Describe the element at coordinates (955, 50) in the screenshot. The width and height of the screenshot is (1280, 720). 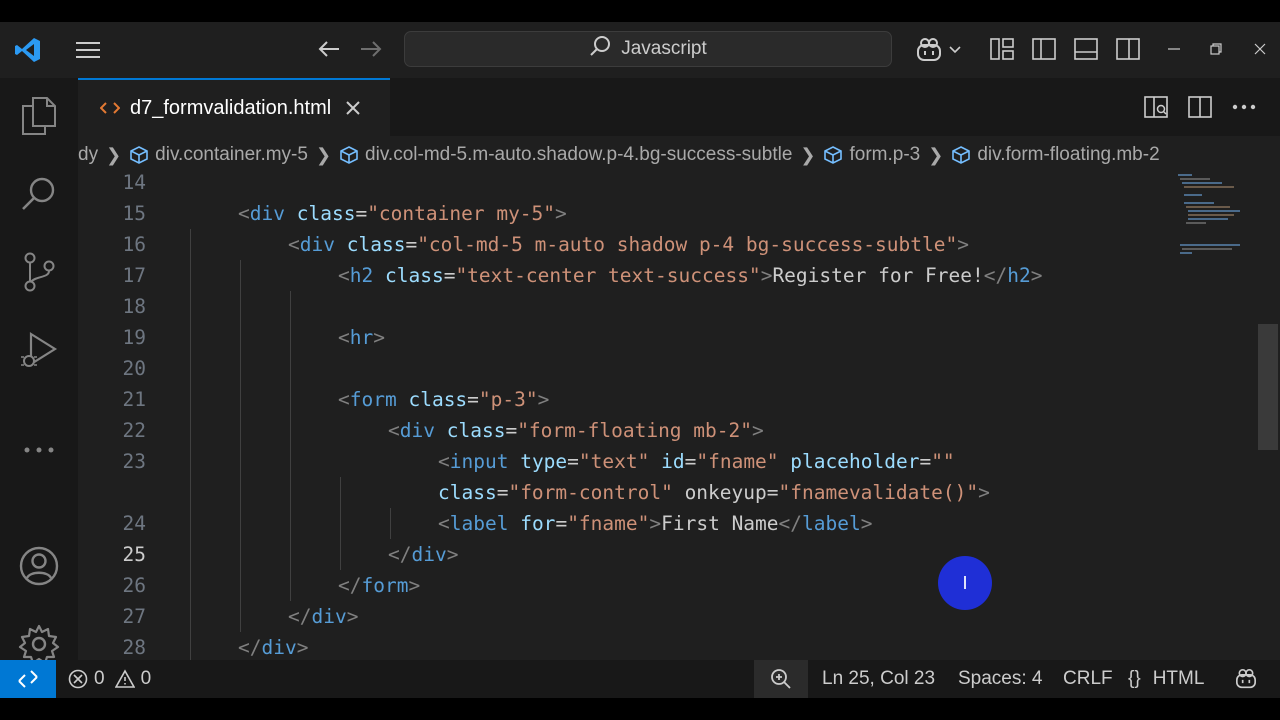
I see `chevron-down-icon` at that location.